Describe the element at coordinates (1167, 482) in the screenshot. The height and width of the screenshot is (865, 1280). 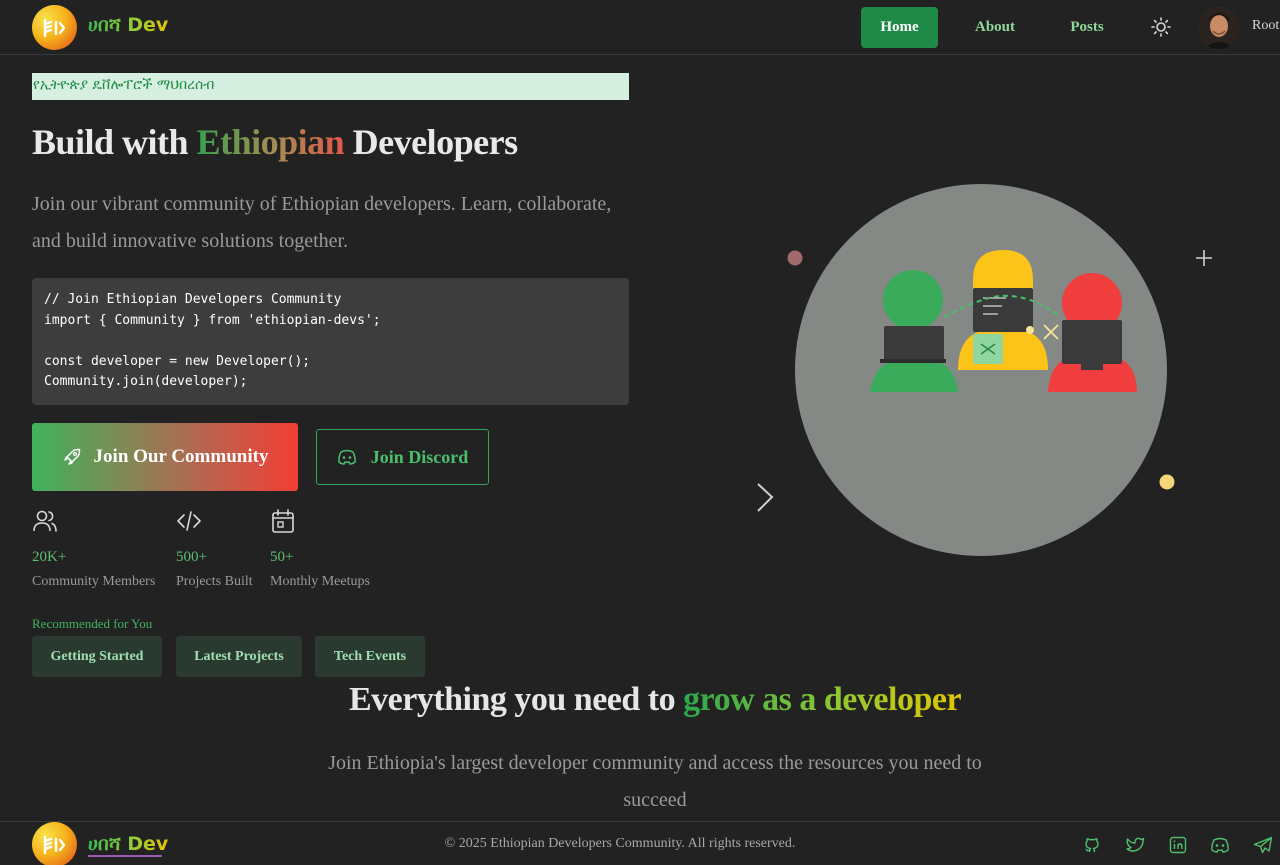
I see `decor-dot-yellow` at that location.